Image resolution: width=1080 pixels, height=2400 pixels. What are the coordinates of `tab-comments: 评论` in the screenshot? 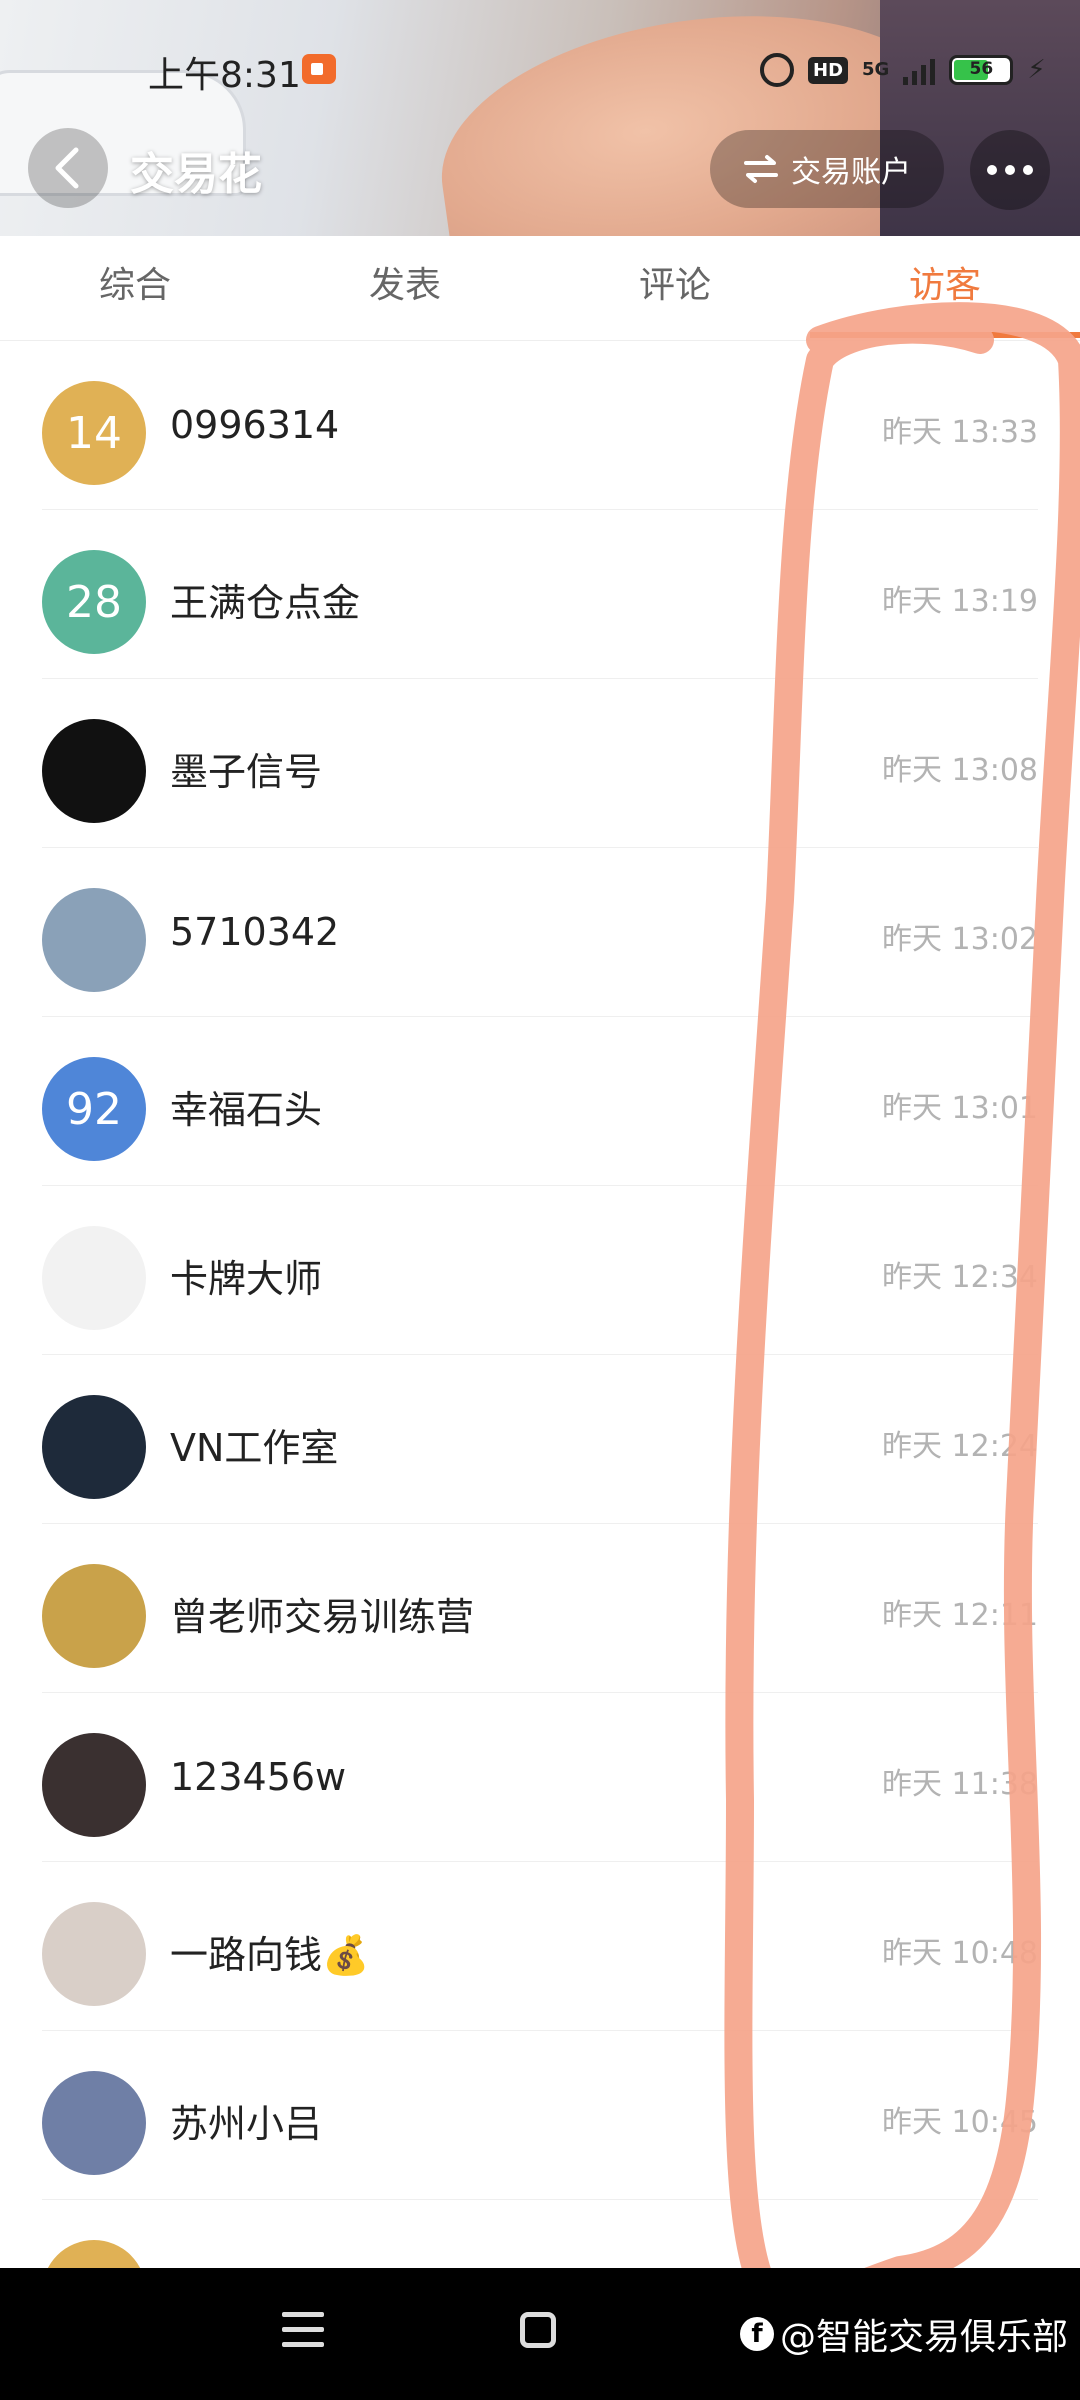 It's located at (675, 288).